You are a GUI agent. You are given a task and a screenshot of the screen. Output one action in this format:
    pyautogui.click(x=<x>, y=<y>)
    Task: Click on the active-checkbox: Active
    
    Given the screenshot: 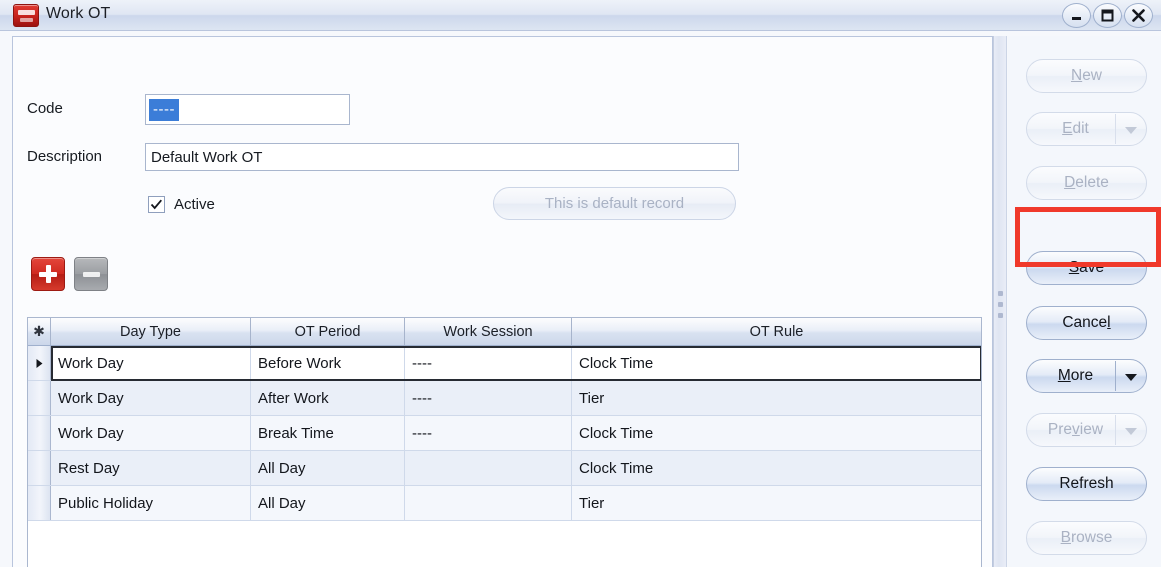 What is the action you would take?
    pyautogui.click(x=181, y=204)
    